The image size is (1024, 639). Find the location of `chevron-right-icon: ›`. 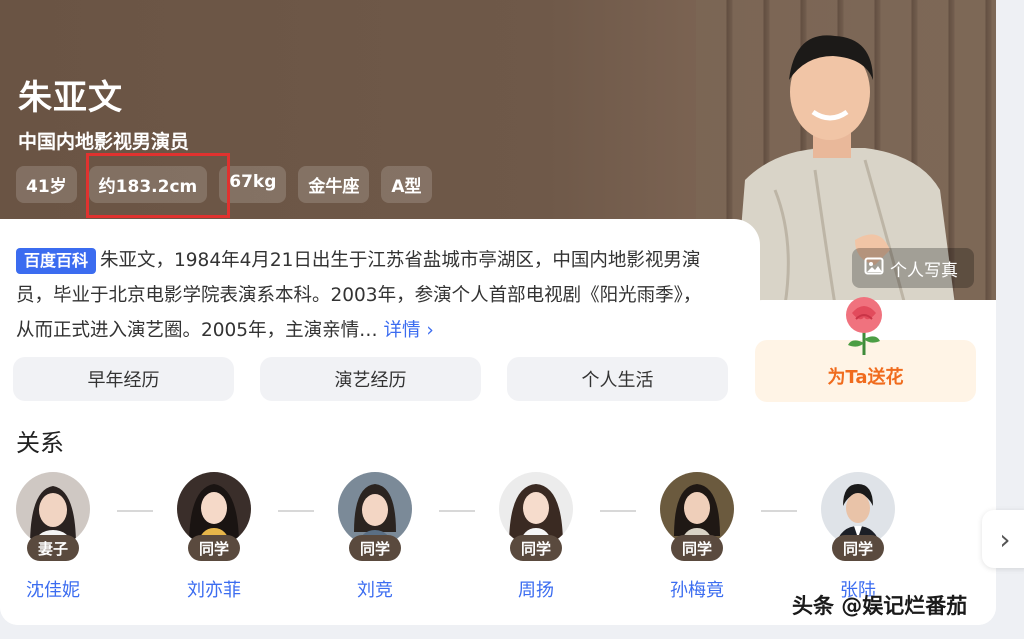

chevron-right-icon: › is located at coordinates (1005, 539).